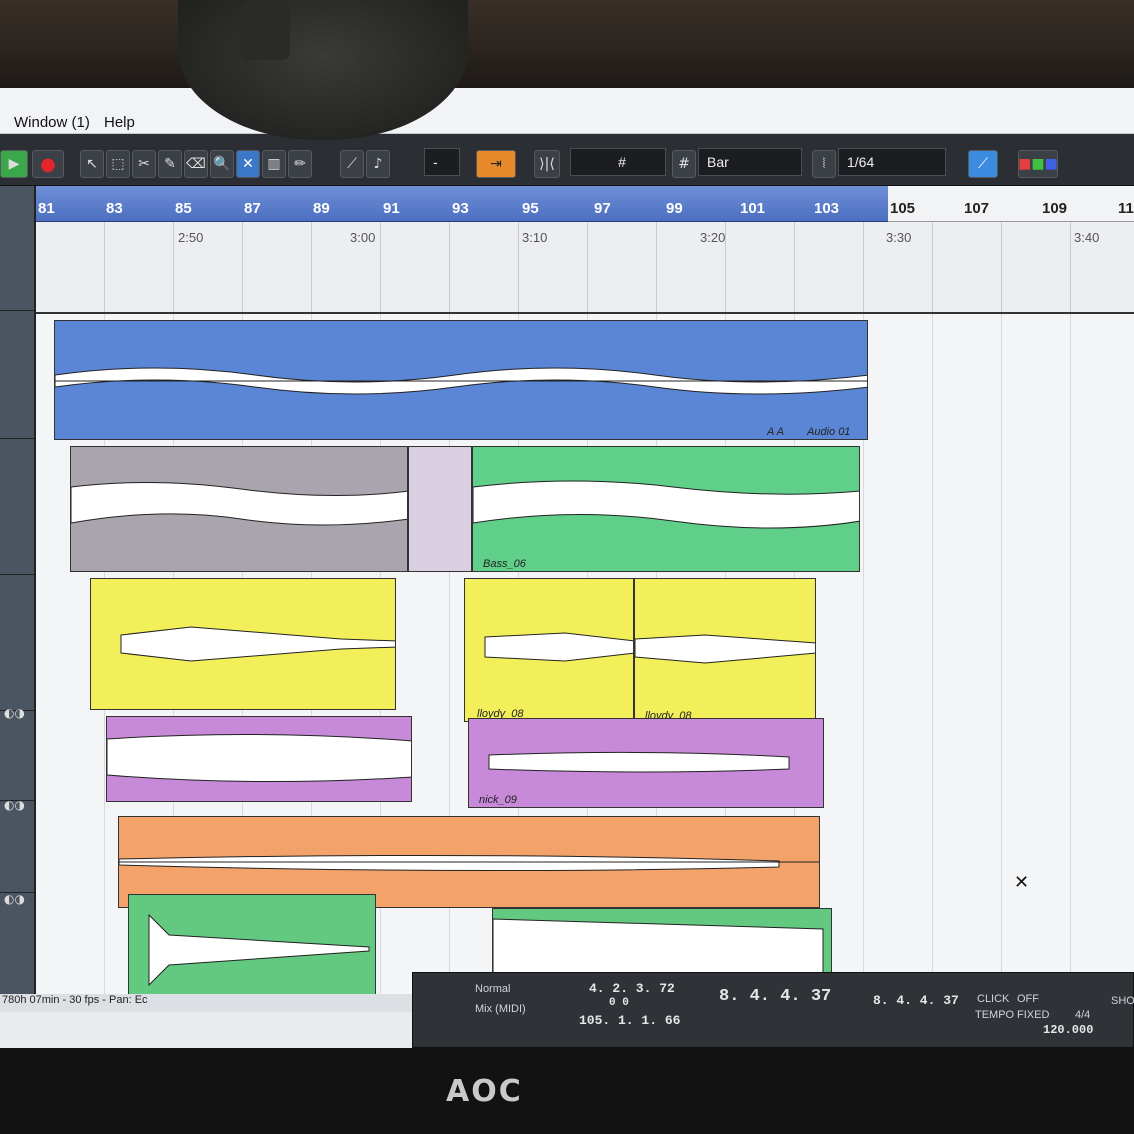 Image resolution: width=1134 pixels, height=1134 pixels. I want to click on bar-87: 87, so click(252, 208).